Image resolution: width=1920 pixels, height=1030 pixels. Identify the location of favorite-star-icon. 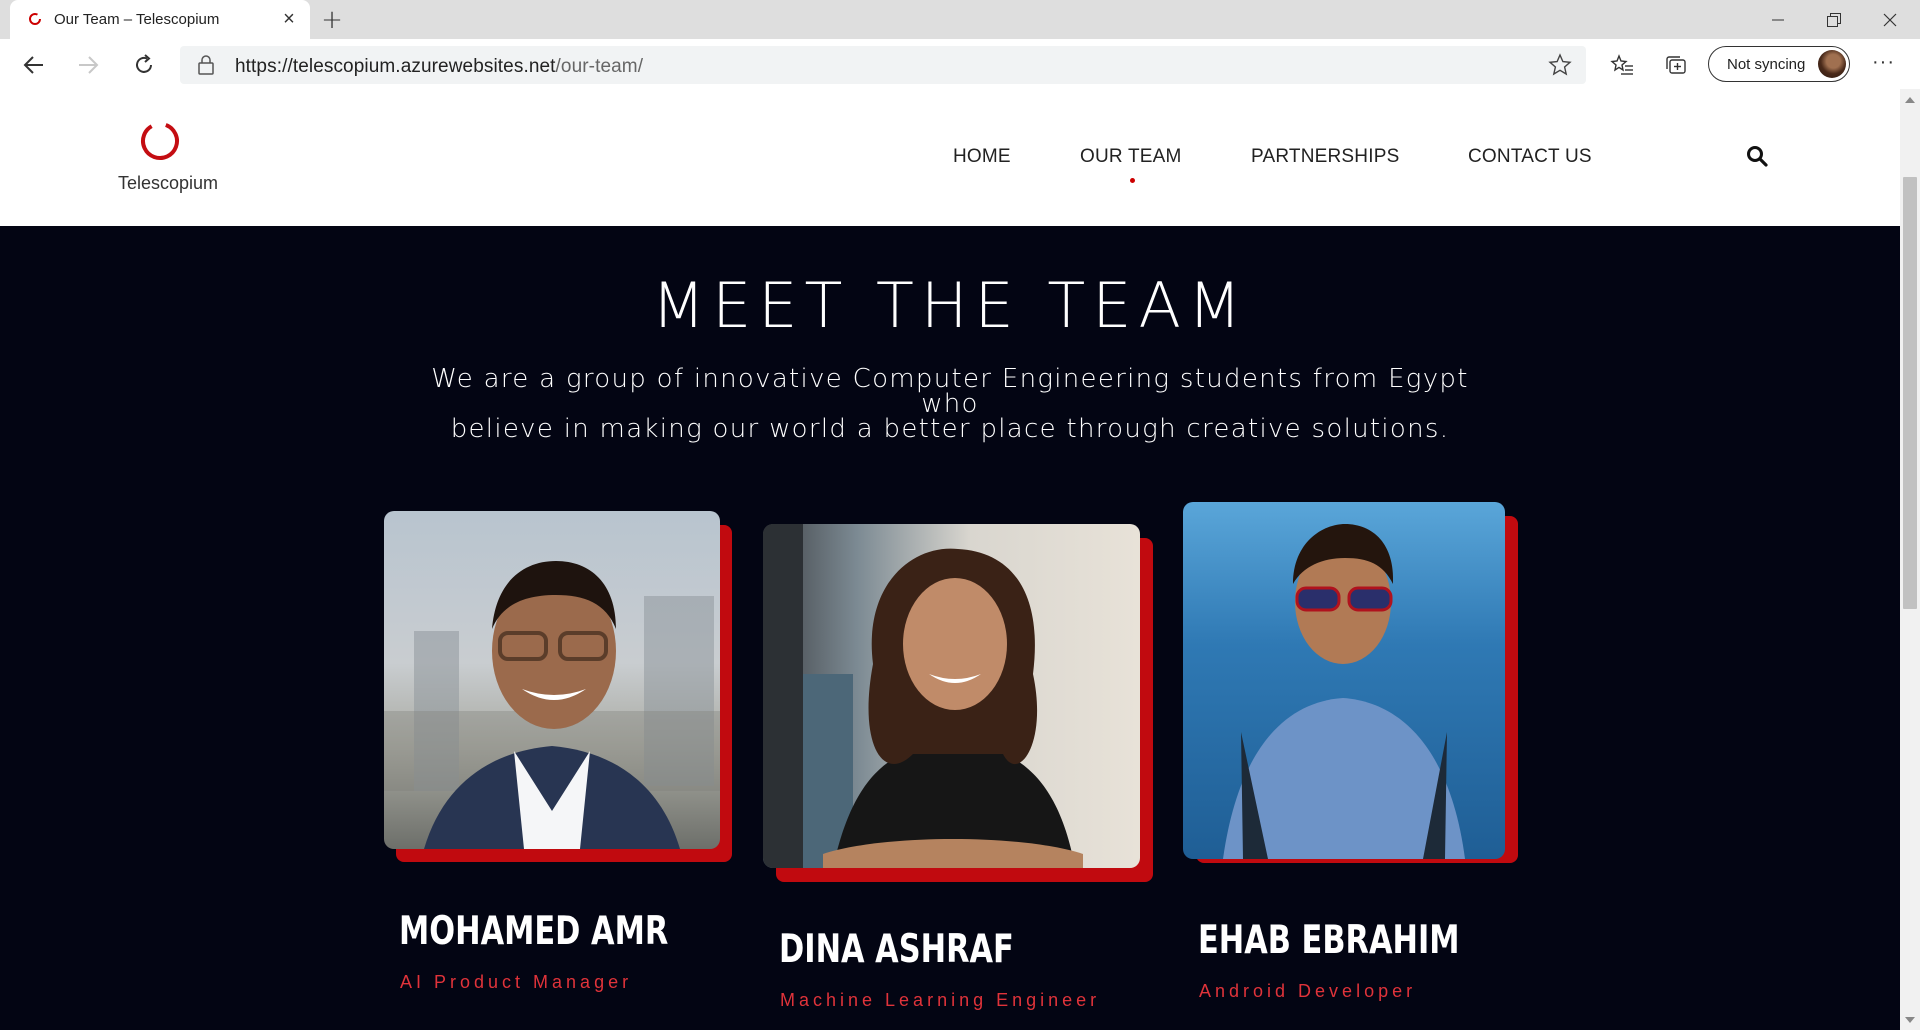
(1560, 65).